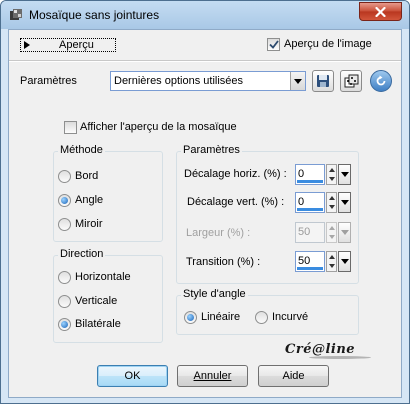  I want to click on method-radio-miroir, so click(64, 224).